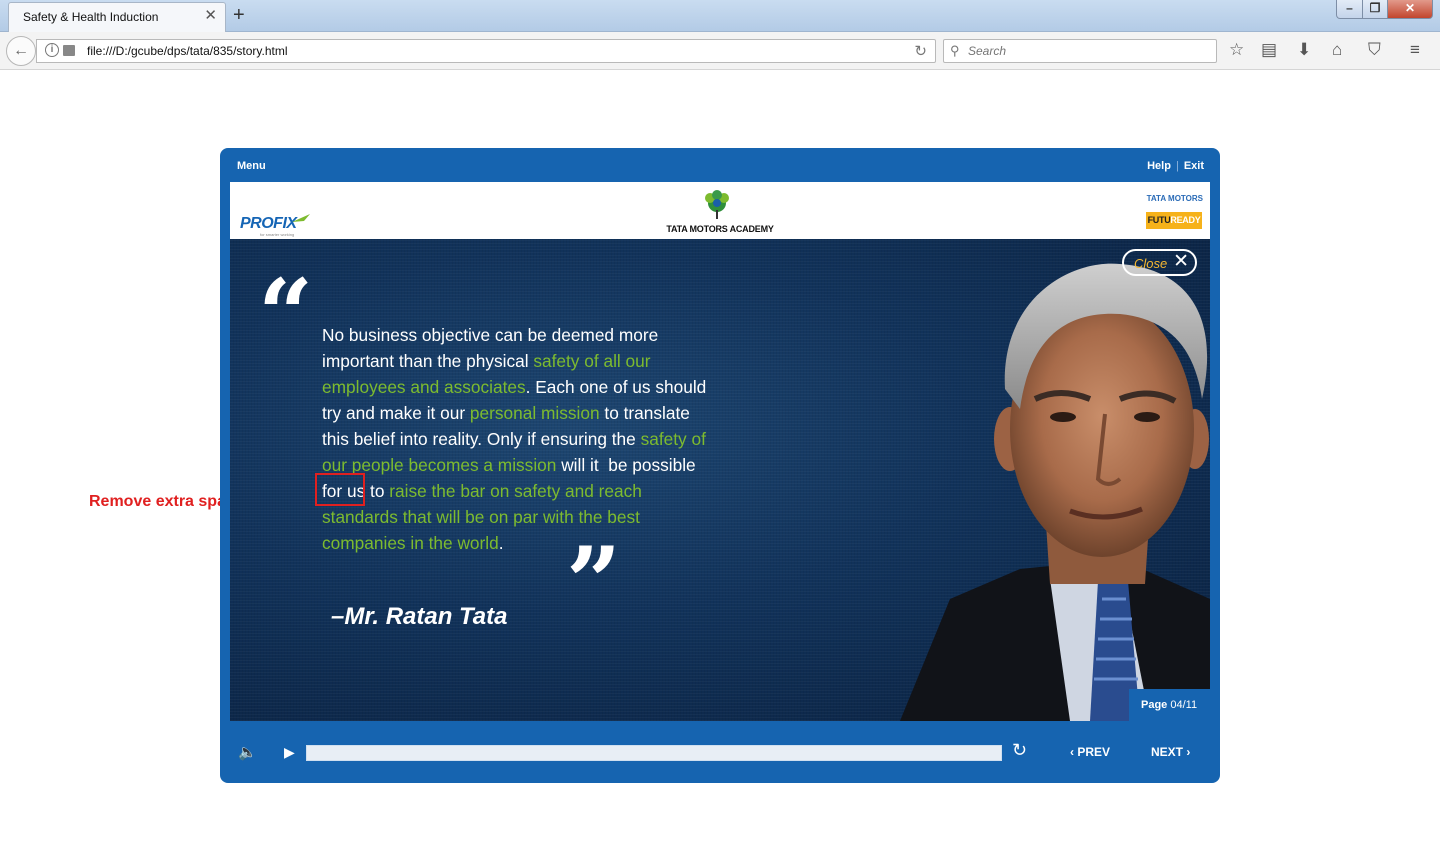 The width and height of the screenshot is (1440, 860). I want to click on profix-swoosh-icon, so click(301, 218).